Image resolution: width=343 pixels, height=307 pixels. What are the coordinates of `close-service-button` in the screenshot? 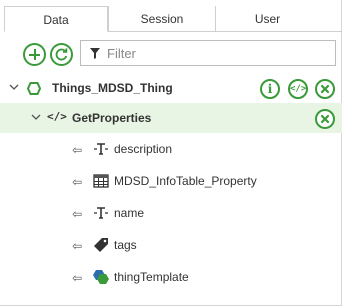 It's located at (325, 119).